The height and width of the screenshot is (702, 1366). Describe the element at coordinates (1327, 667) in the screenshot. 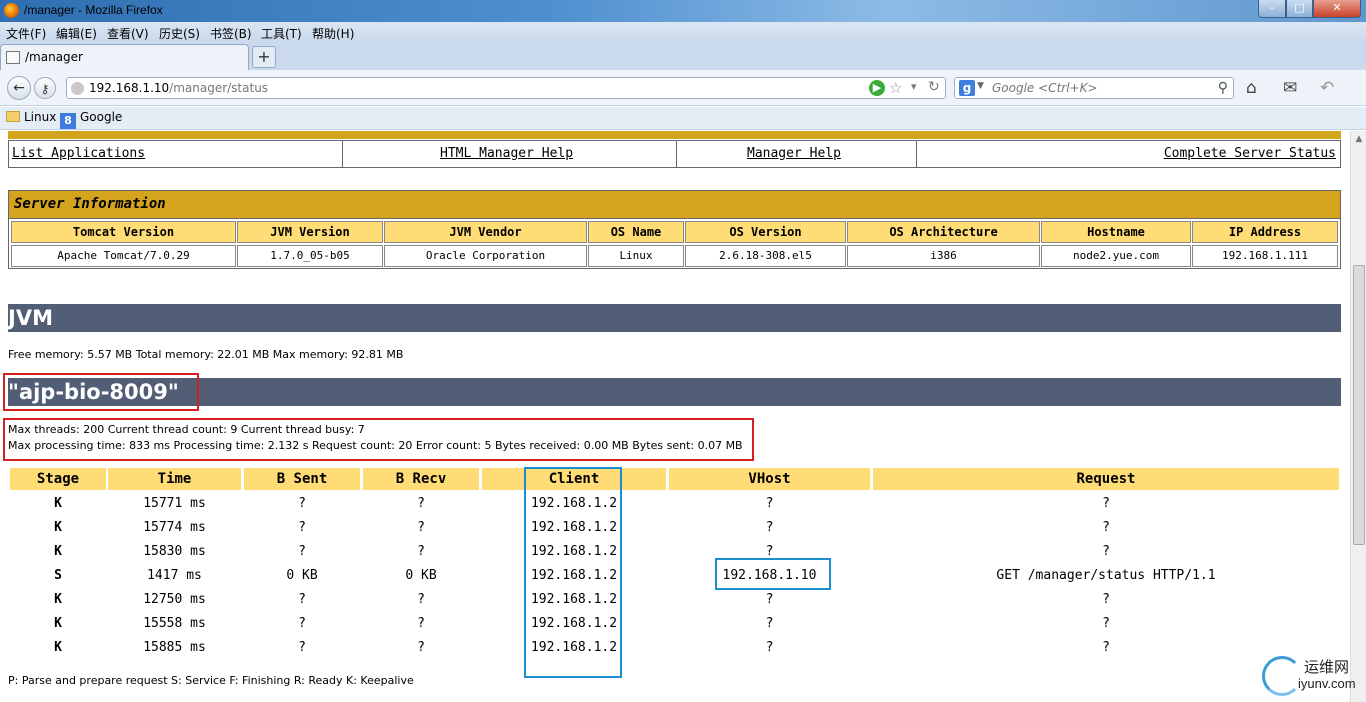

I see `watermark-cn-text: 运维网` at that location.